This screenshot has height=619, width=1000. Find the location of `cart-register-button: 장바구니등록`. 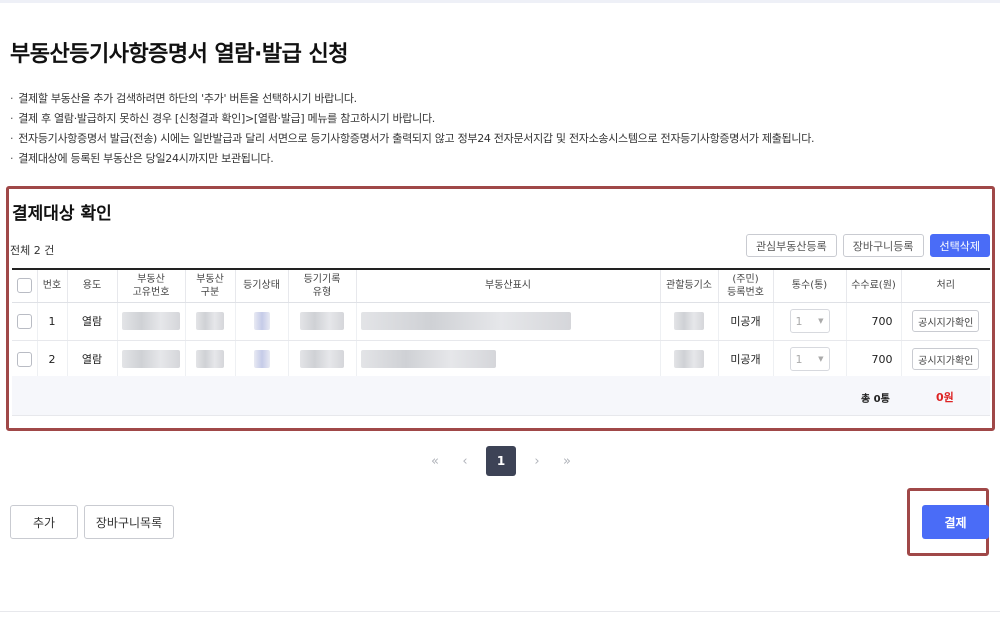

cart-register-button: 장바구니등록 is located at coordinates (883, 245).